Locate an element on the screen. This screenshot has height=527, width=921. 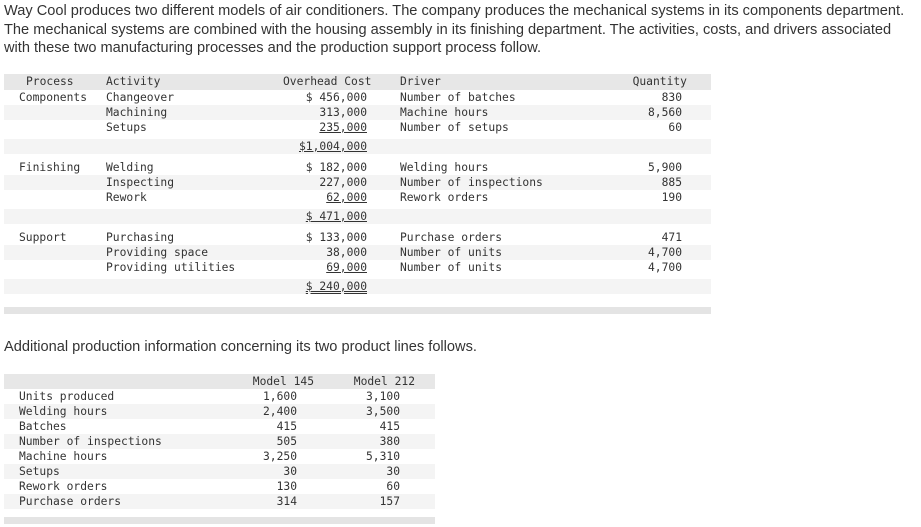
driver-quantity: 471 is located at coordinates (671, 237).